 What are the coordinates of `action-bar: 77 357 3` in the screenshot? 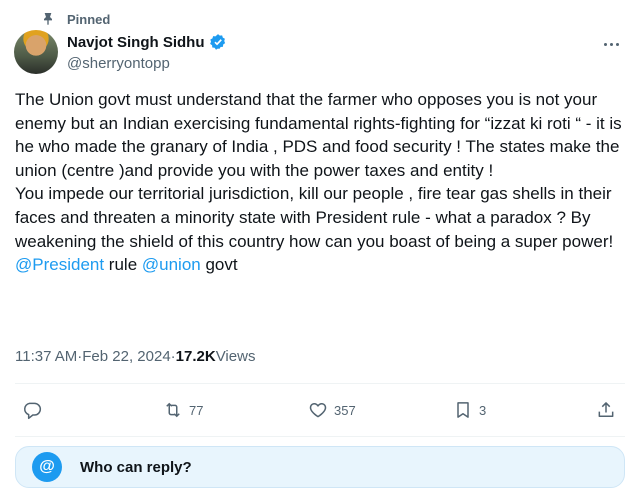 It's located at (320, 410).